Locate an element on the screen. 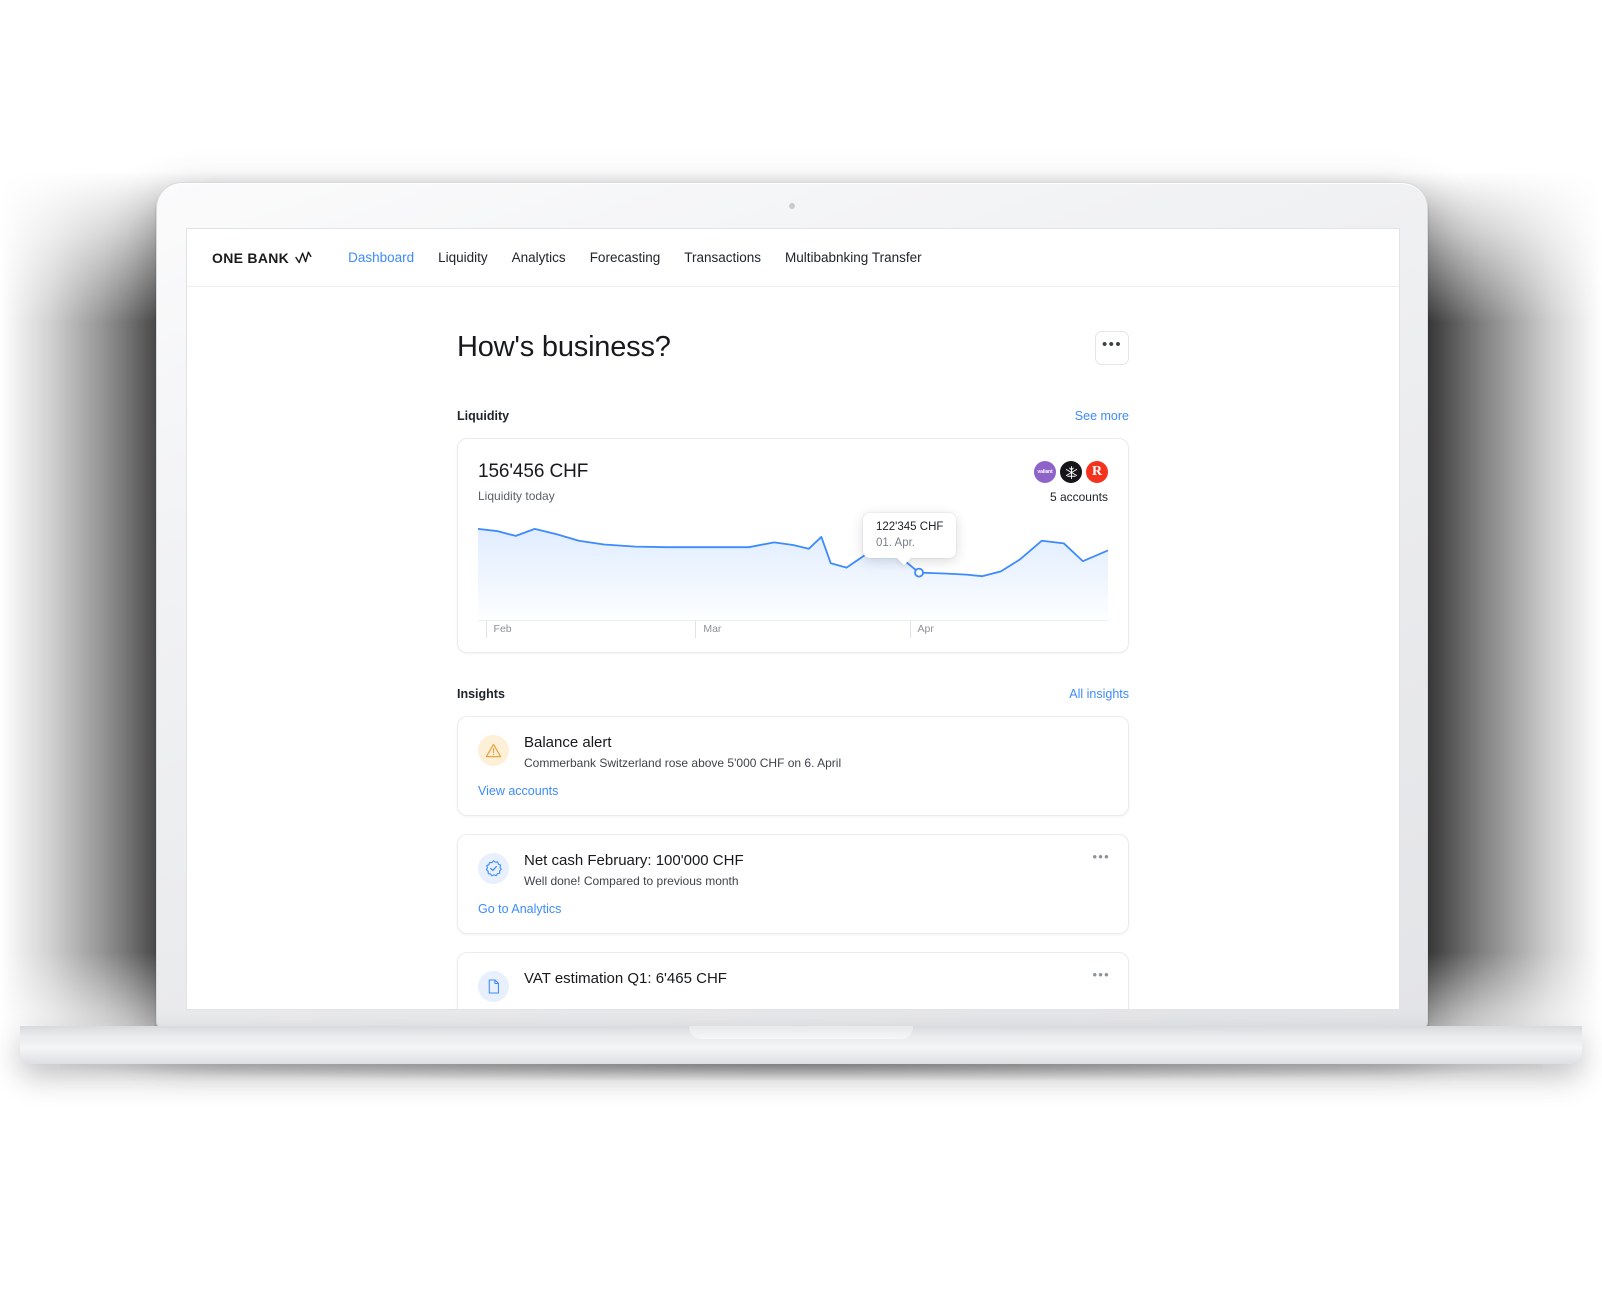 Image resolution: width=1602 pixels, height=1300 pixels. tooltip-date: 01. Apr. is located at coordinates (896, 543).